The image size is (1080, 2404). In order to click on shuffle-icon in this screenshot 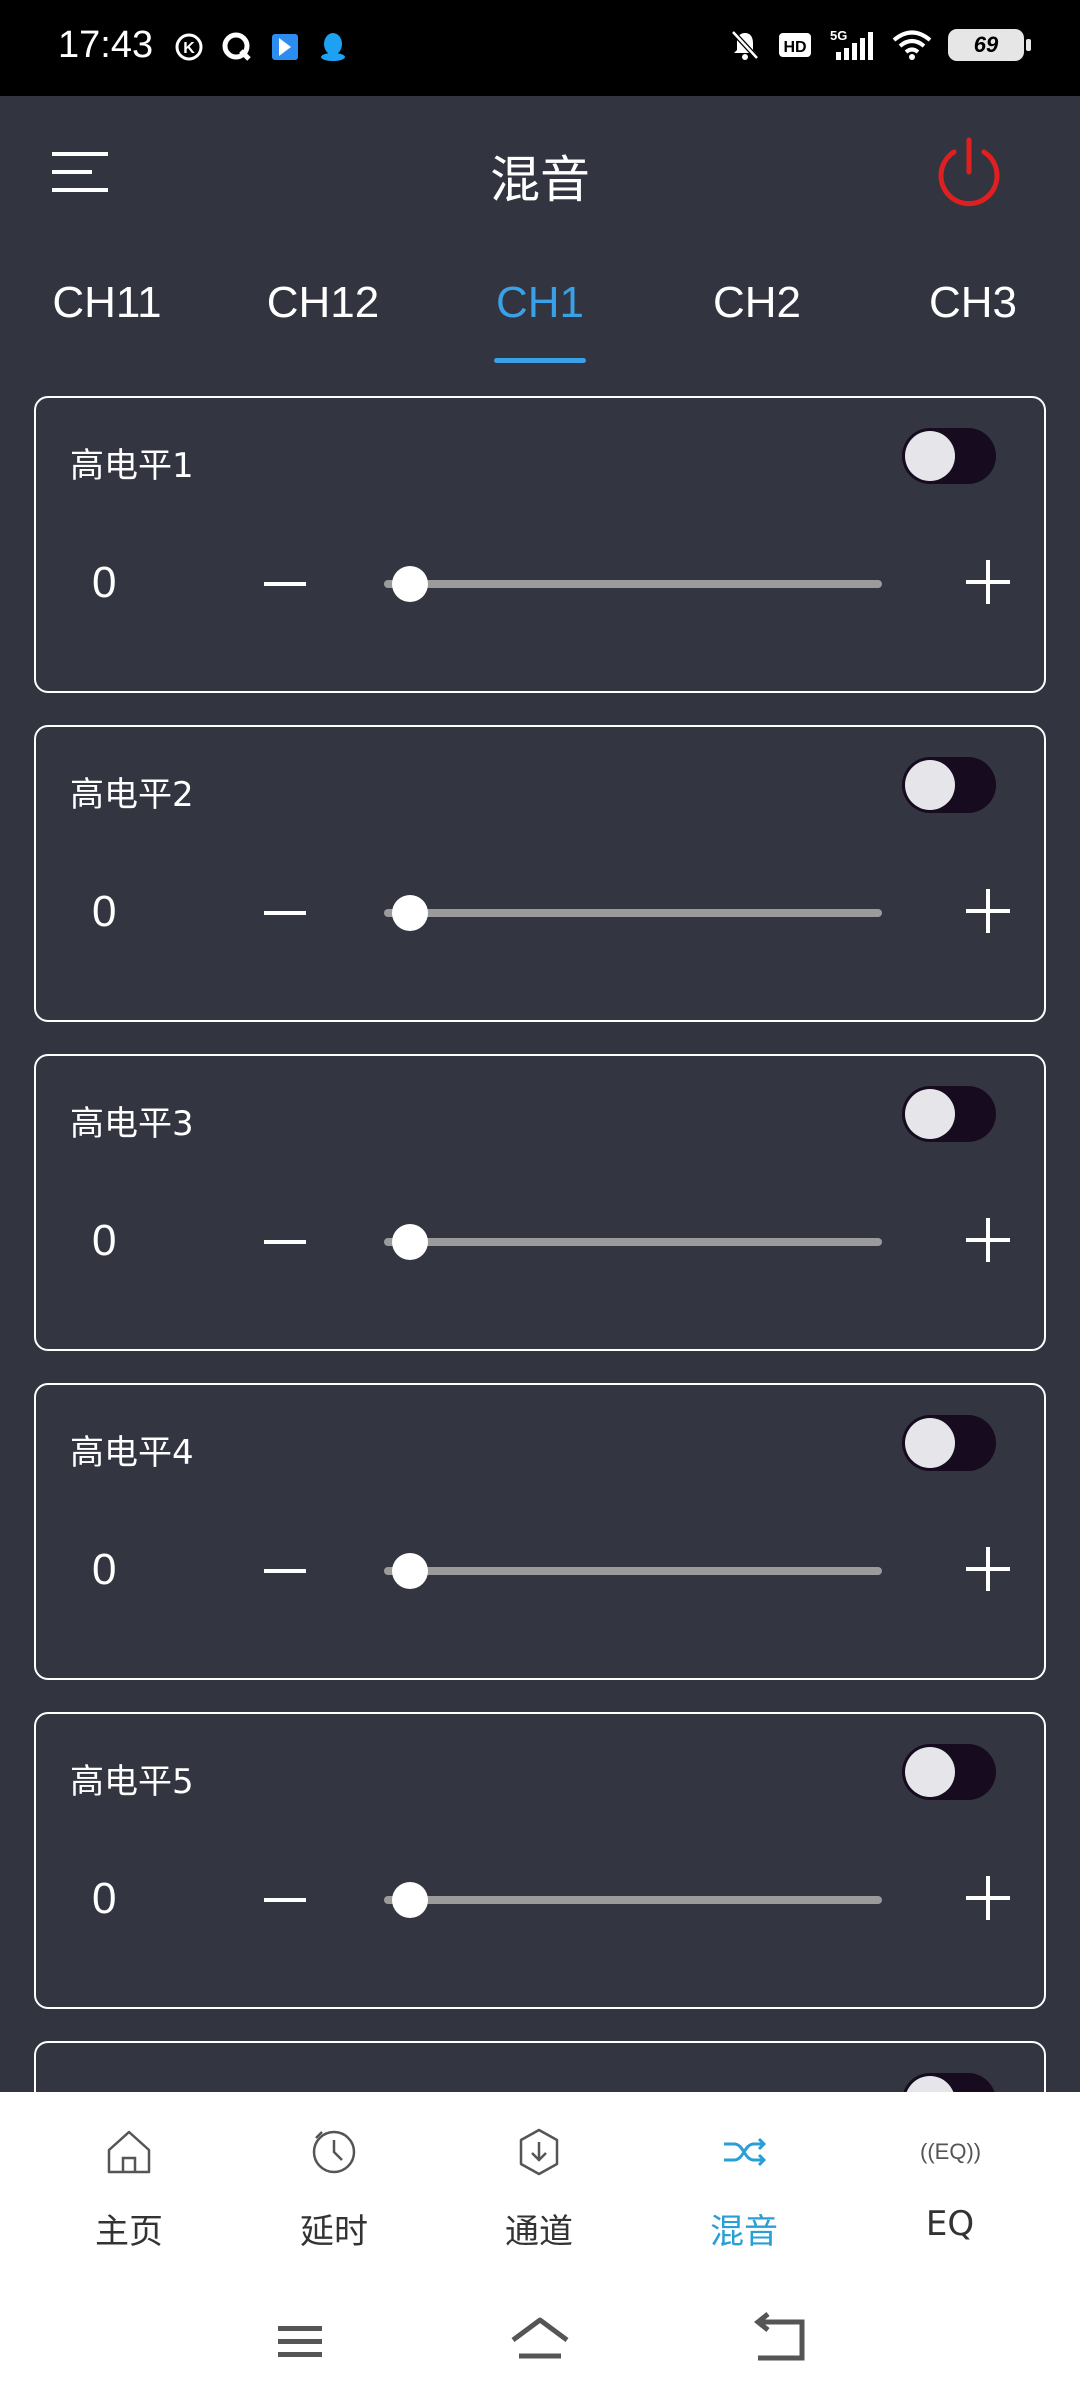, I will do `click(745, 2152)`.